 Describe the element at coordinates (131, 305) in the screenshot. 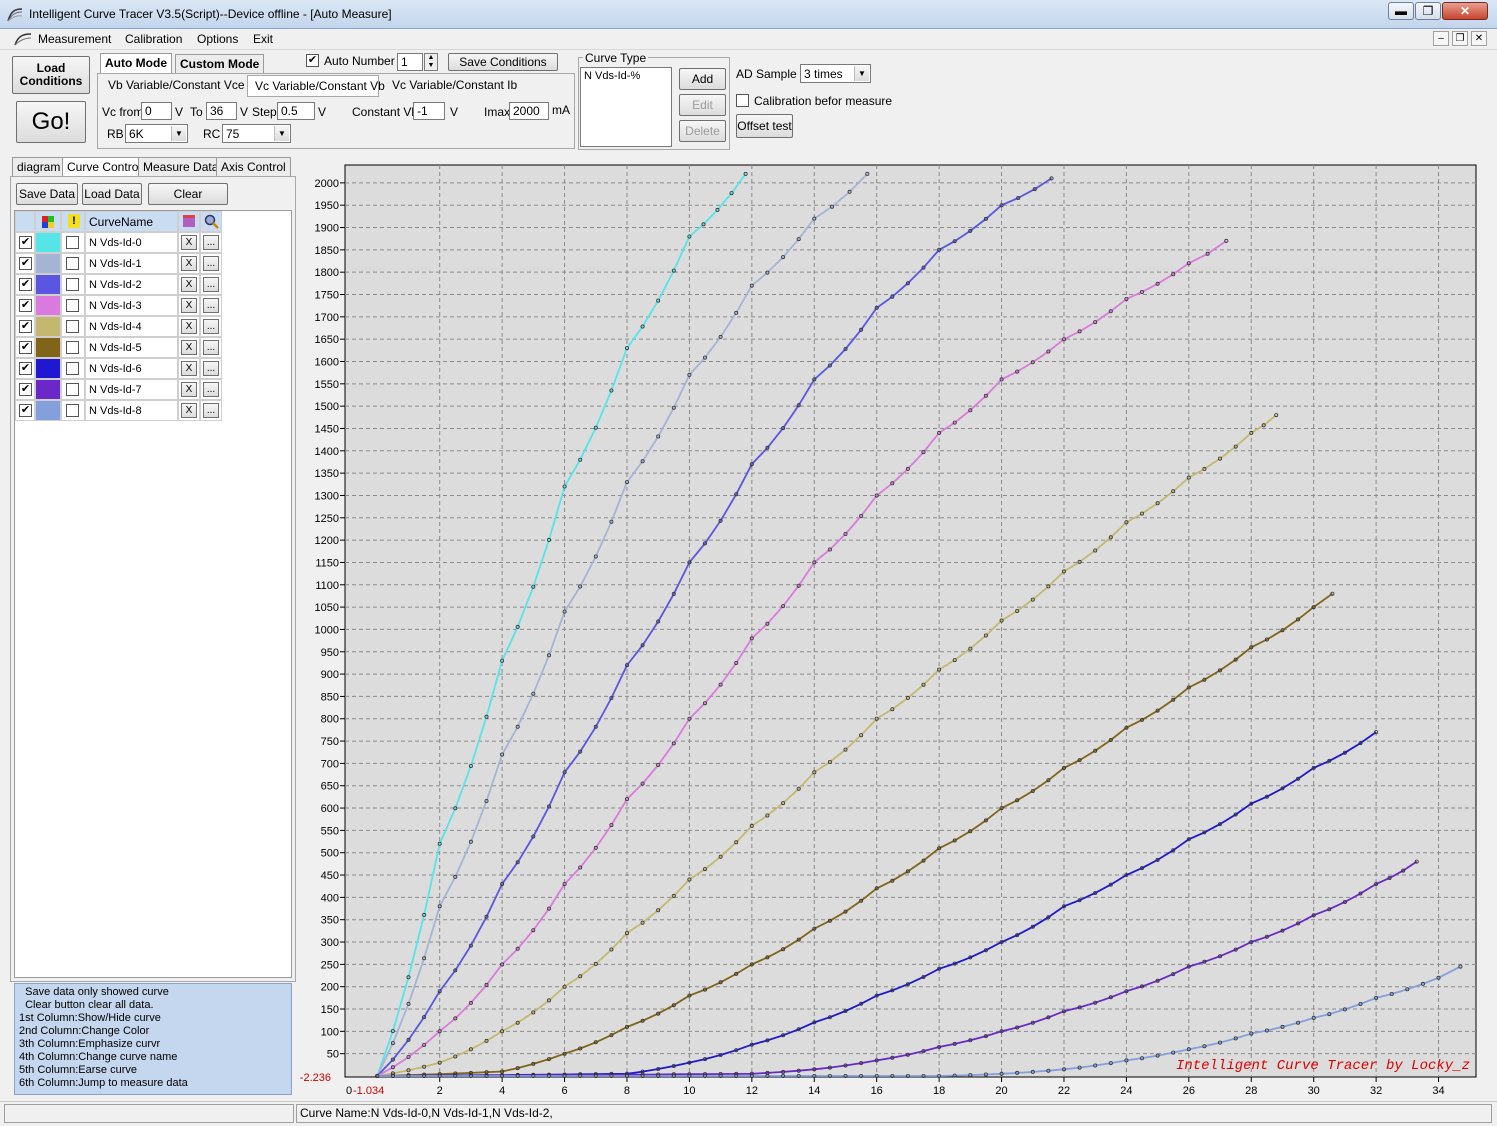

I see `curve-name: N Vds-Id-3` at that location.